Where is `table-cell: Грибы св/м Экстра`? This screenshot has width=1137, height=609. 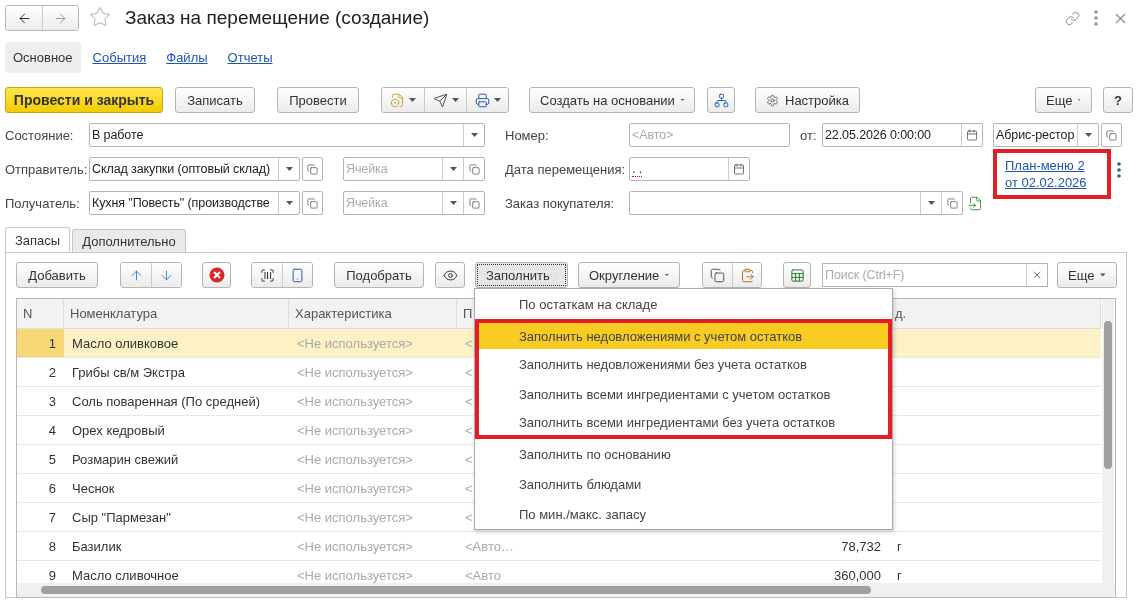
table-cell: Грибы св/м Экстра is located at coordinates (128, 372).